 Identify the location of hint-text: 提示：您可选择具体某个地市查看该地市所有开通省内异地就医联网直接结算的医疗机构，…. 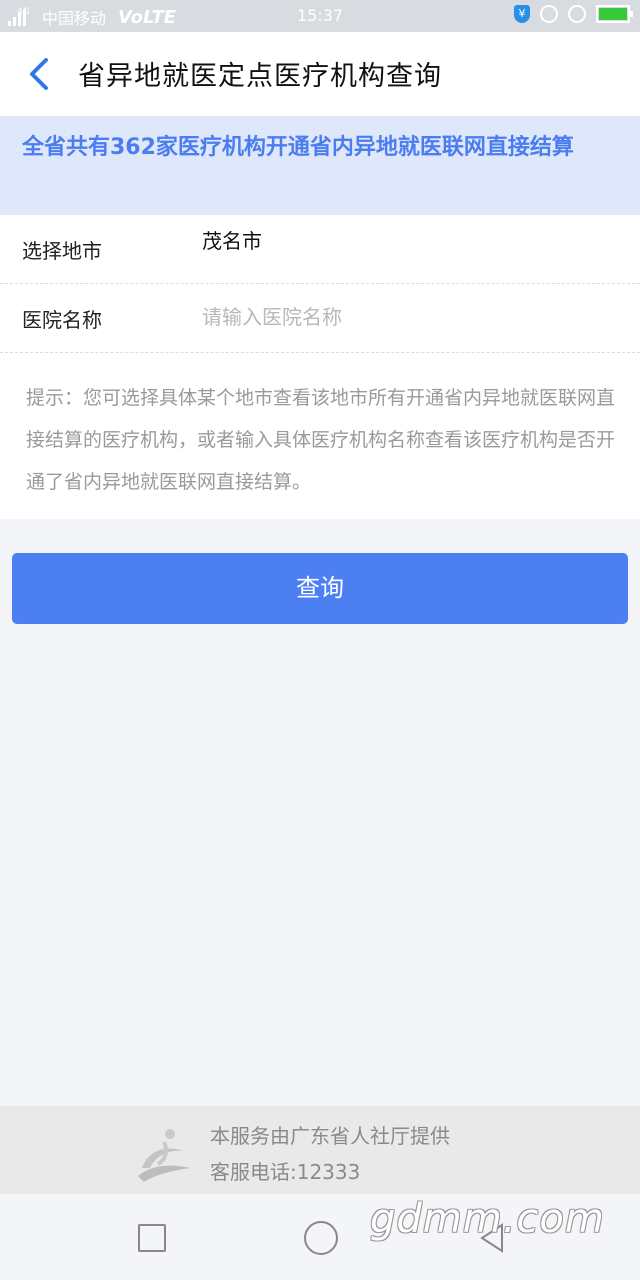
(321, 440).